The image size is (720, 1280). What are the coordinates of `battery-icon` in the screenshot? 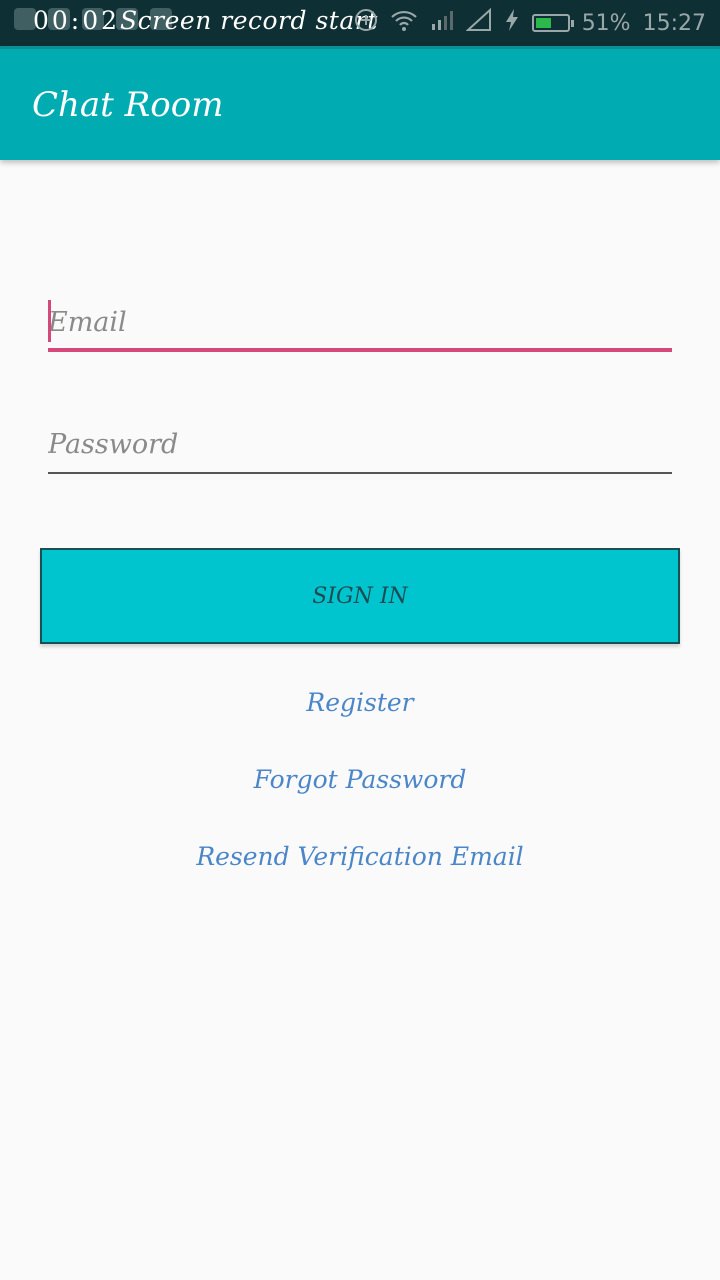 It's located at (552, 23).